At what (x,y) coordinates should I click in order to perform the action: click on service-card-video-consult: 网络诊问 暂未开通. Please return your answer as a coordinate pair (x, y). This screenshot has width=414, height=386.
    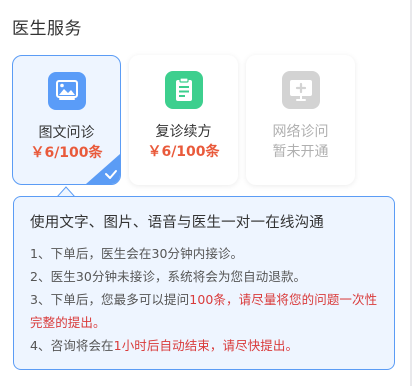
    Looking at the image, I should click on (300, 120).